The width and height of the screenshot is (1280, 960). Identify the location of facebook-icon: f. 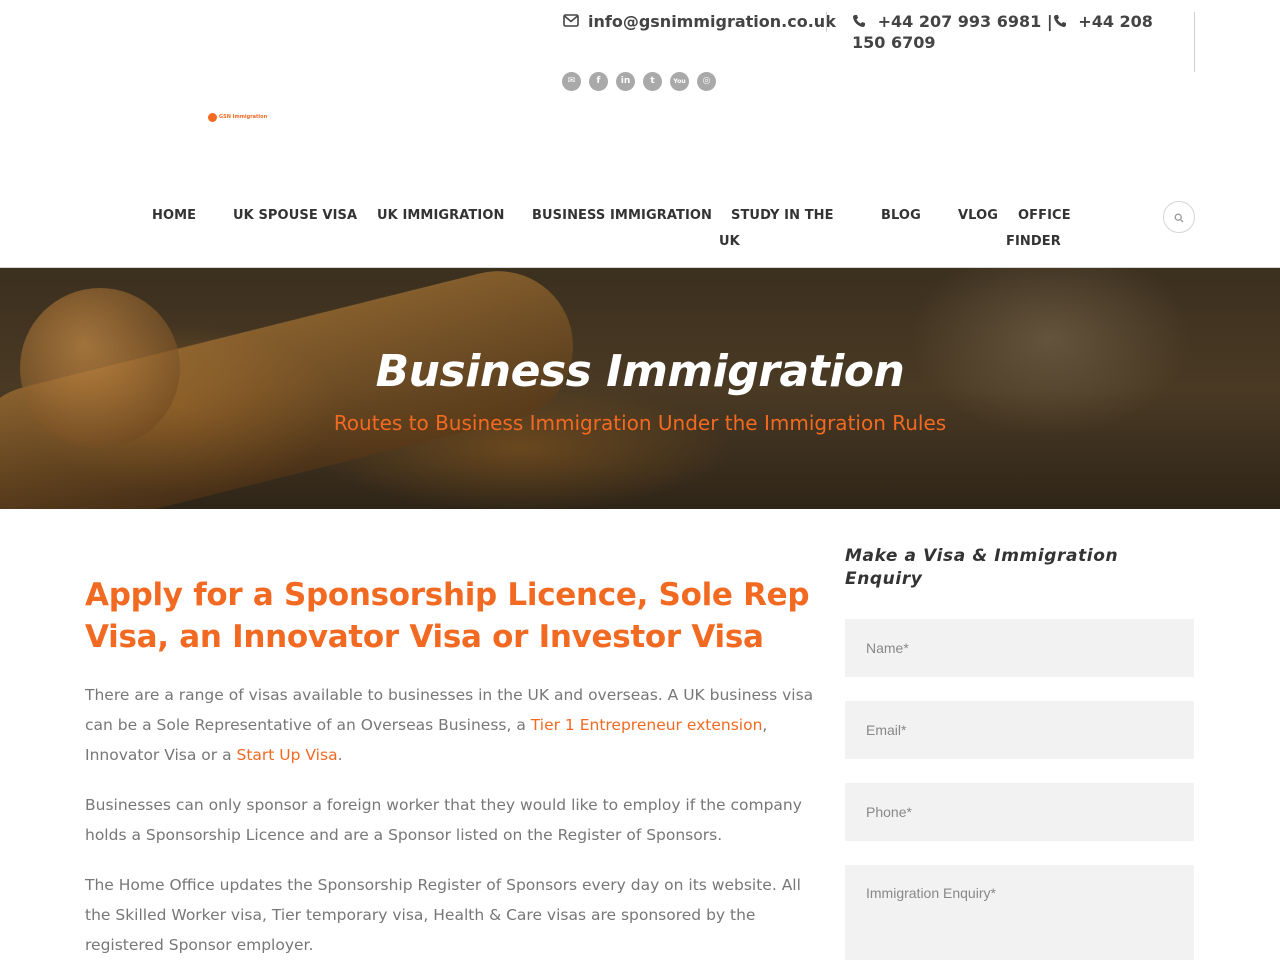
(598, 81).